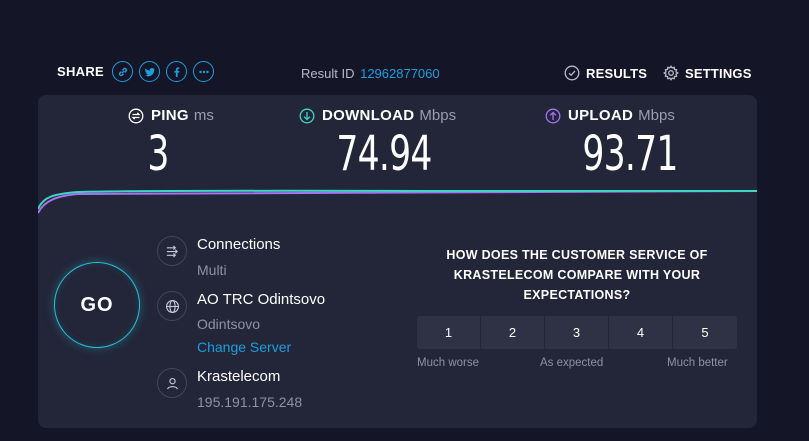 The width and height of the screenshot is (809, 441). I want to click on scale-high-label: Much better, so click(697, 363).